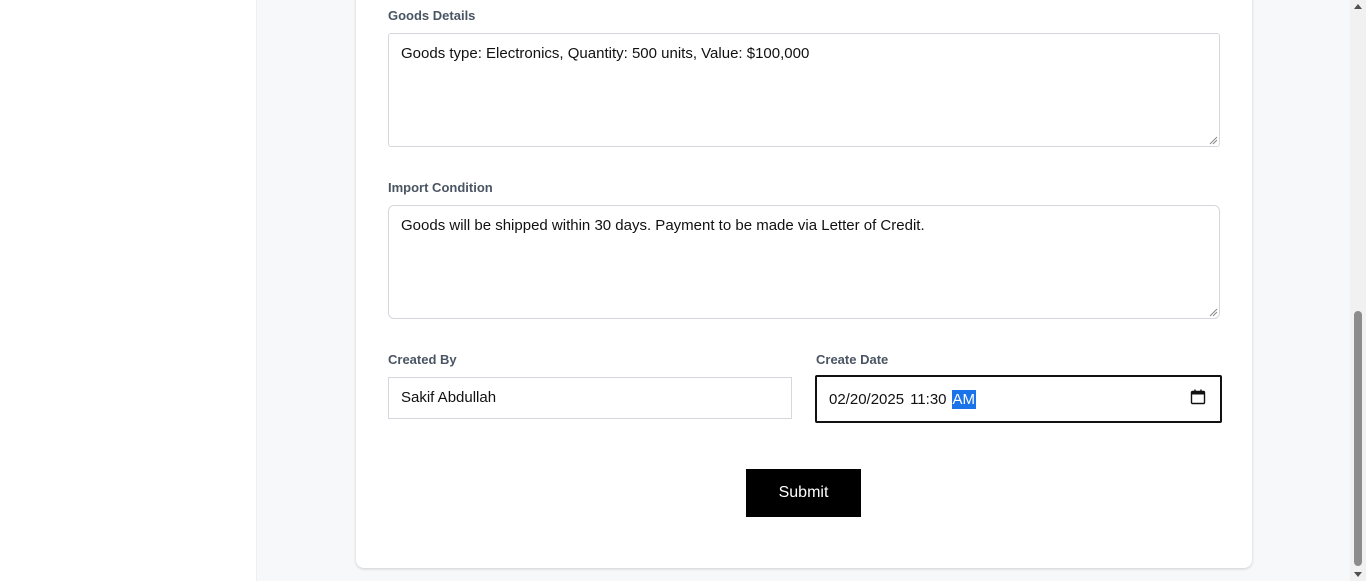 This screenshot has height=581, width=1366. I want to click on create-date-time: 11:30, so click(928, 399).